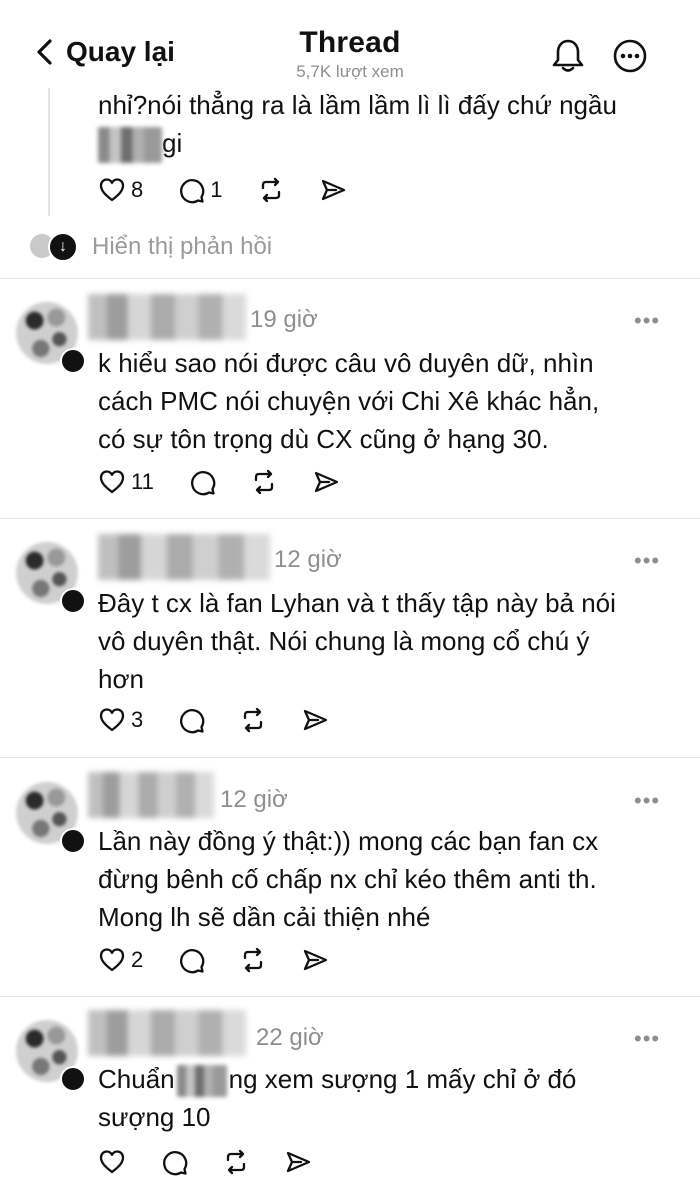  I want to click on show-replies-label: Hiển thị phản hồi, so click(182, 246).